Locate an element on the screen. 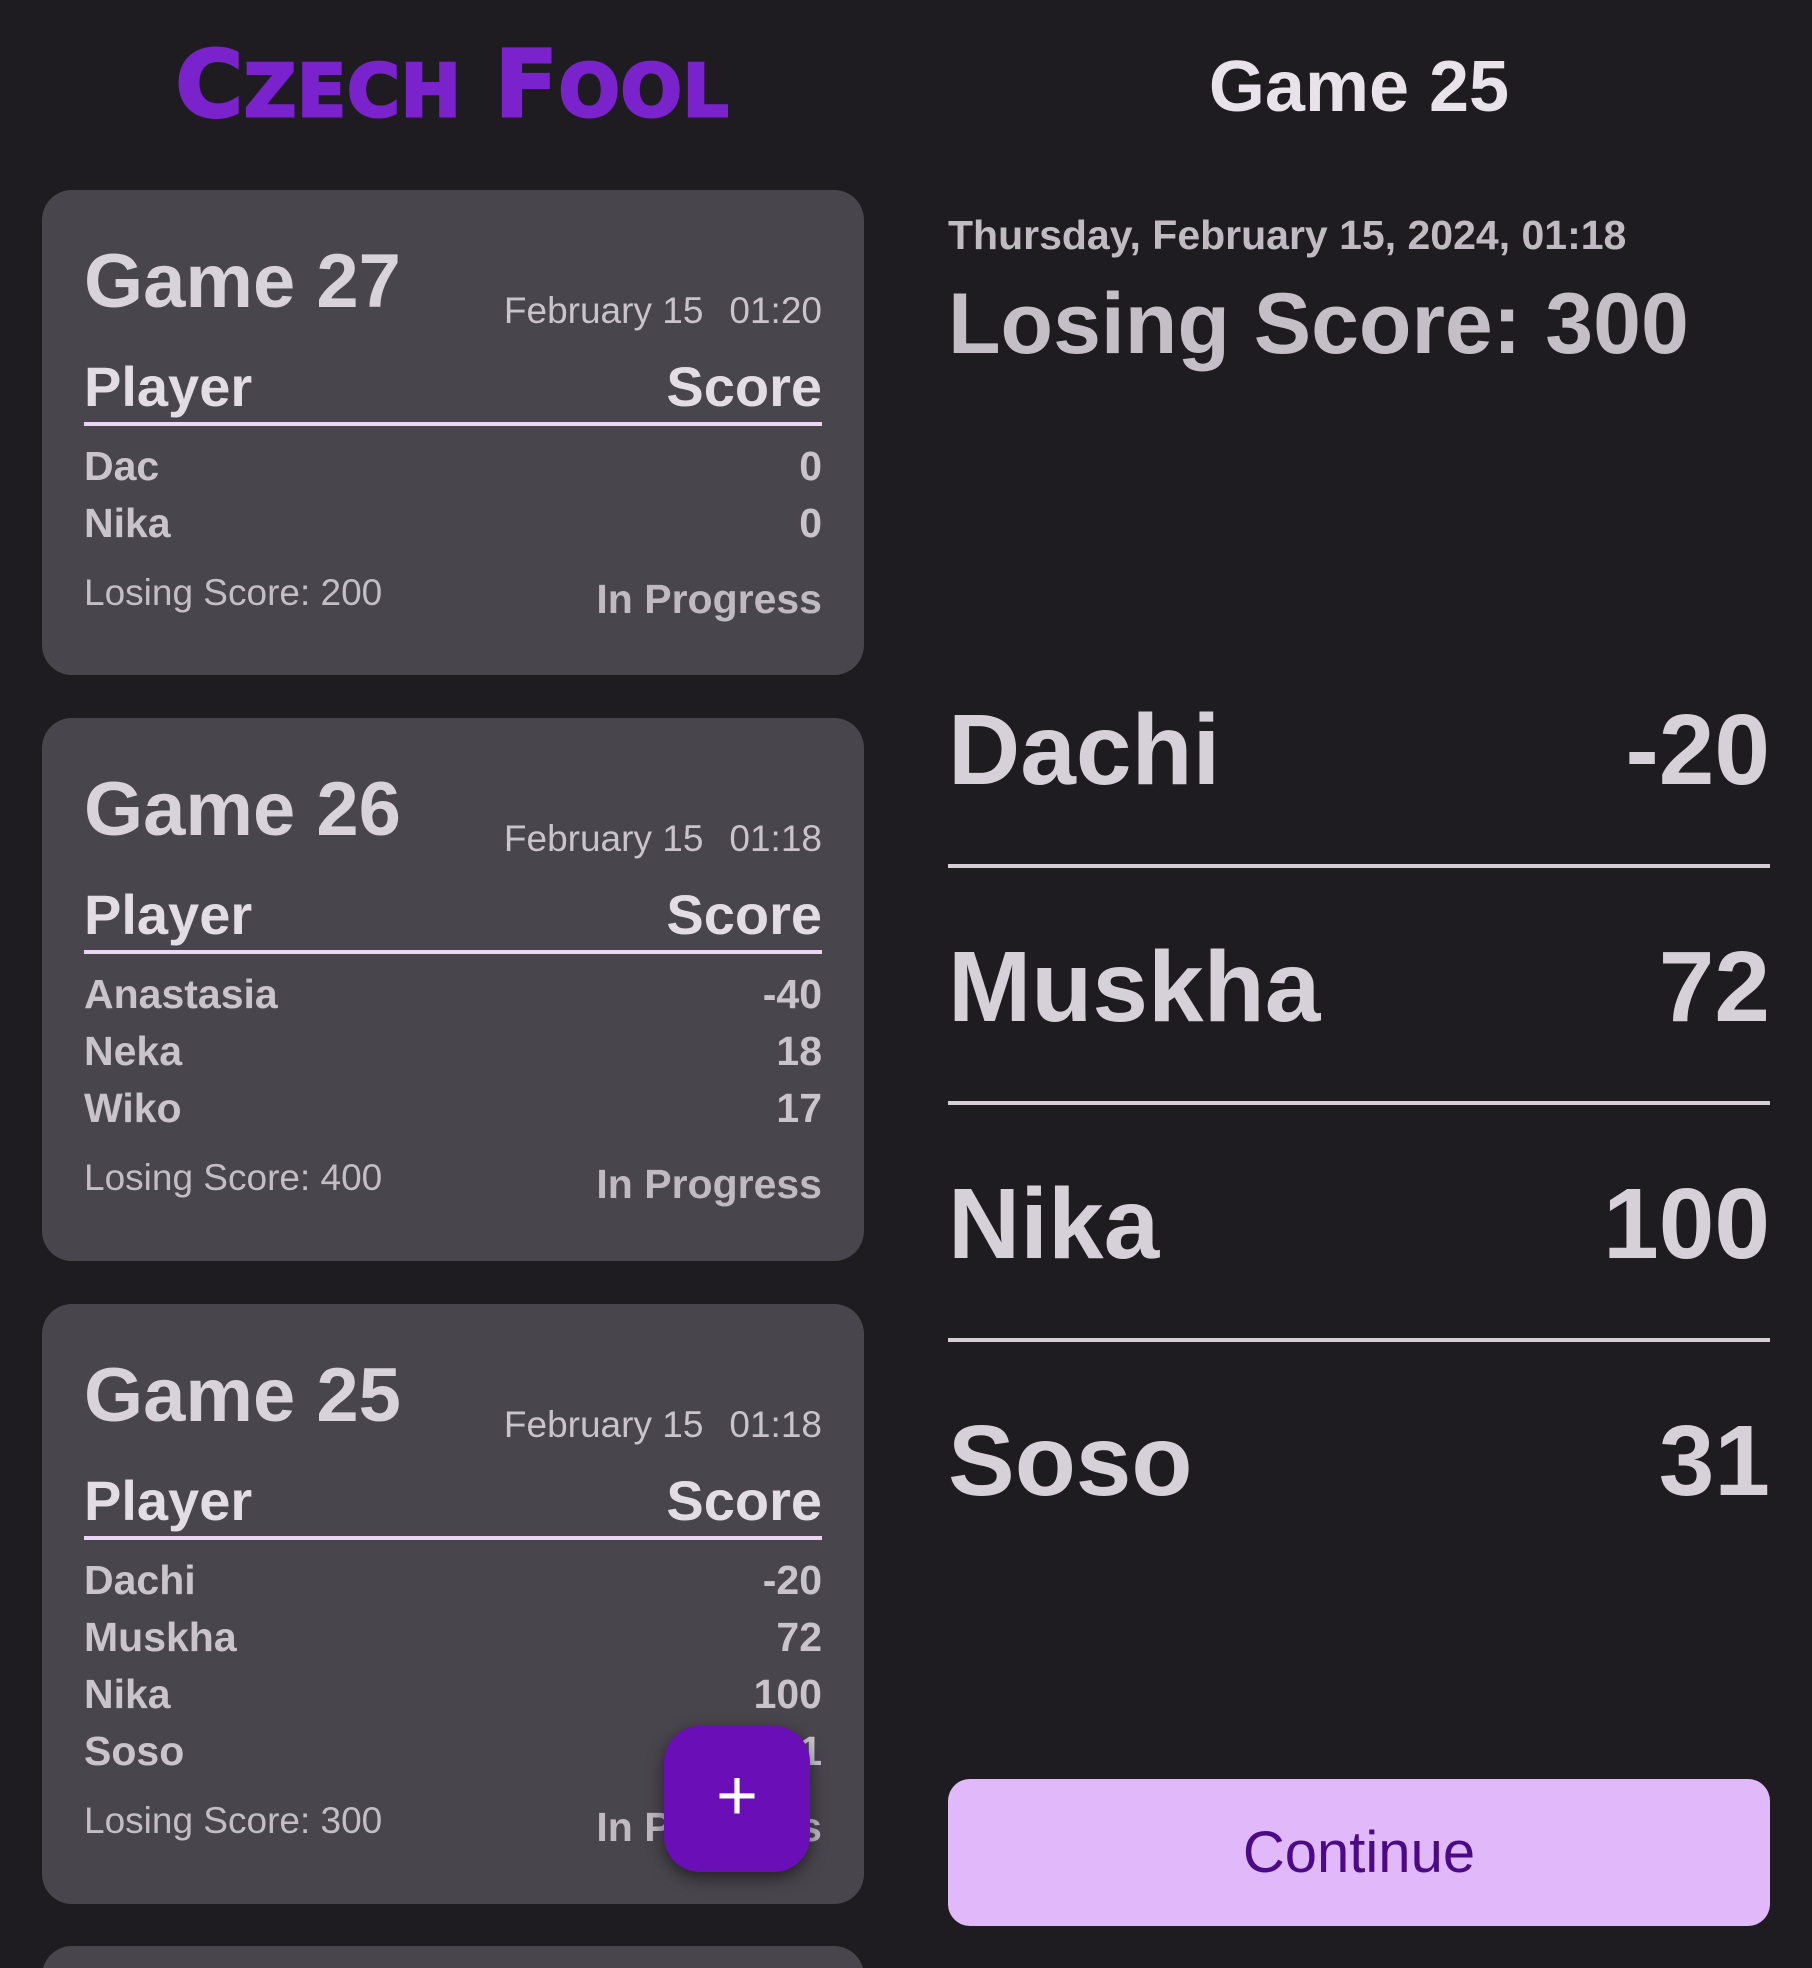 The height and width of the screenshot is (1968, 1812). player-row: Muskha 72 is located at coordinates (453, 1637).